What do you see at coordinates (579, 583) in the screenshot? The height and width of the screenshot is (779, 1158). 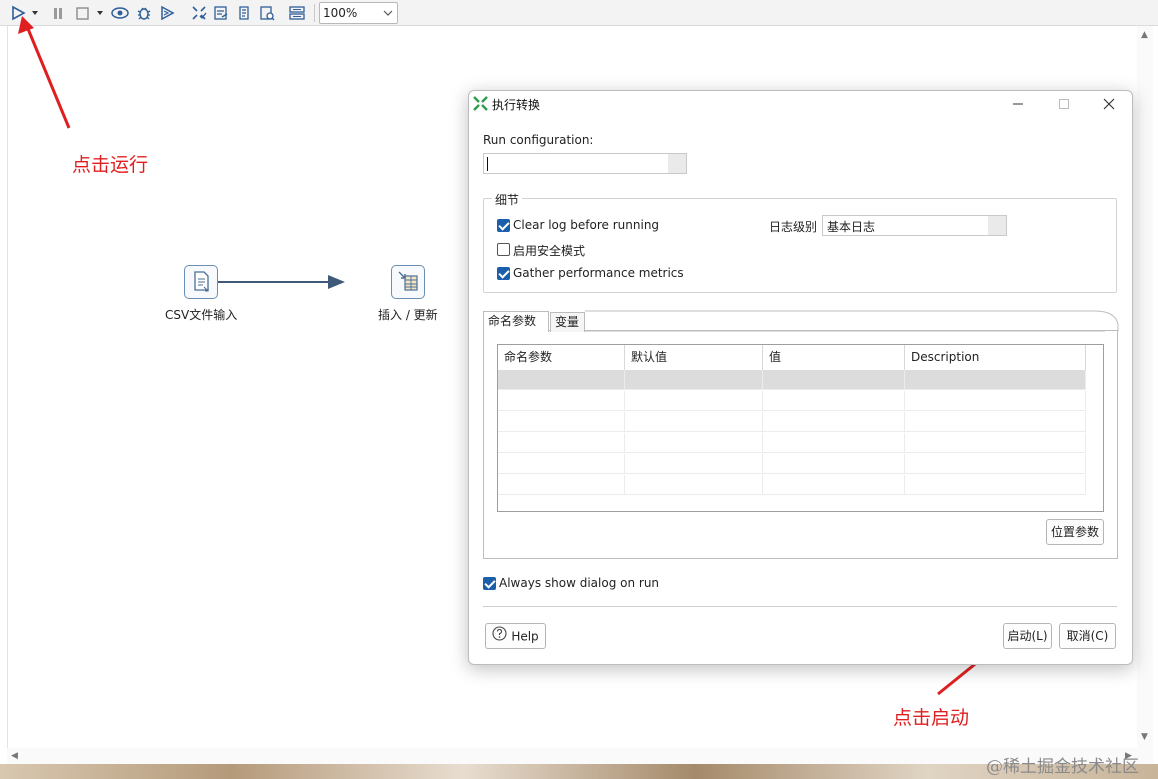 I see `always-show-label: Always show dialog on run` at bounding box center [579, 583].